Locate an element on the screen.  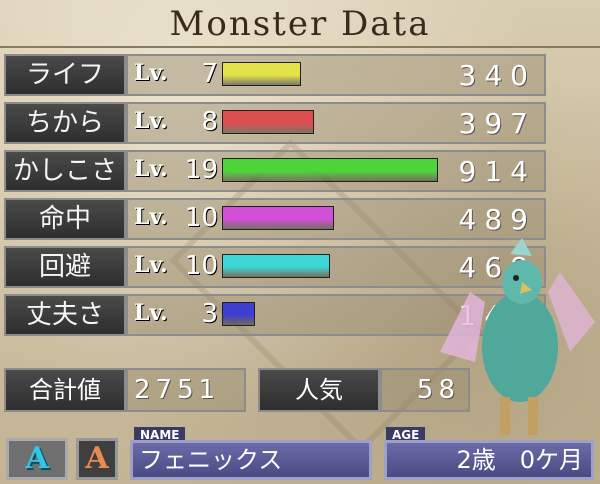
stat-label: 回避 is located at coordinates (65, 267).